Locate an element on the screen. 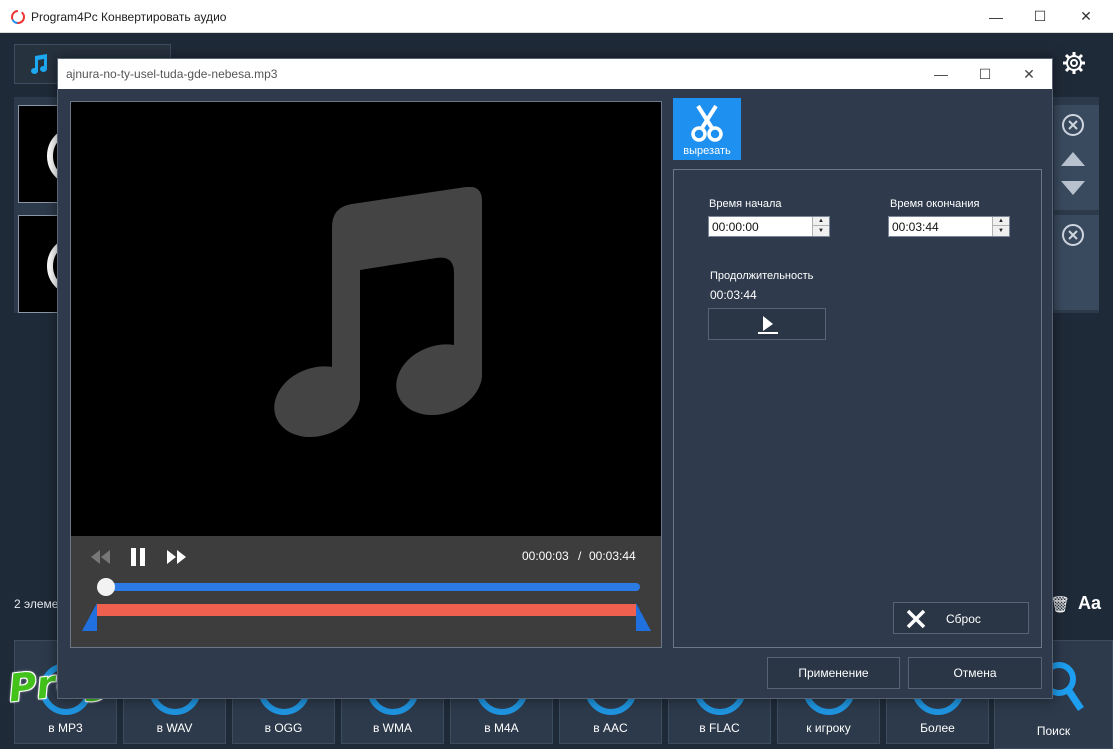  move-up-icon is located at coordinates (1073, 159).